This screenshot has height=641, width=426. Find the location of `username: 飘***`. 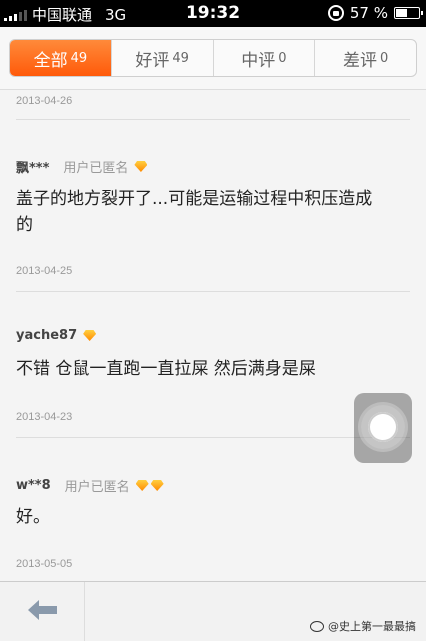

username: 飘*** is located at coordinates (33, 168).